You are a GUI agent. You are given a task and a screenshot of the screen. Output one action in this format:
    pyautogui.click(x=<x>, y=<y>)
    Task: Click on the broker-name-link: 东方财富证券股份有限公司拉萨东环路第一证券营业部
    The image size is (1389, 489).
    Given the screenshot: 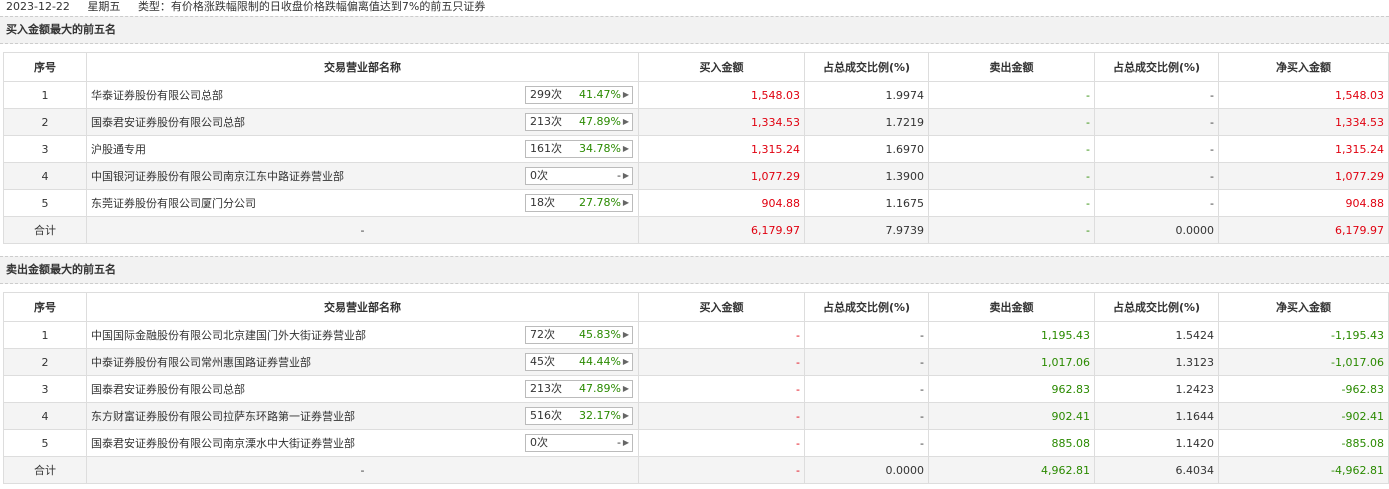 What is the action you would take?
    pyautogui.click(x=223, y=416)
    